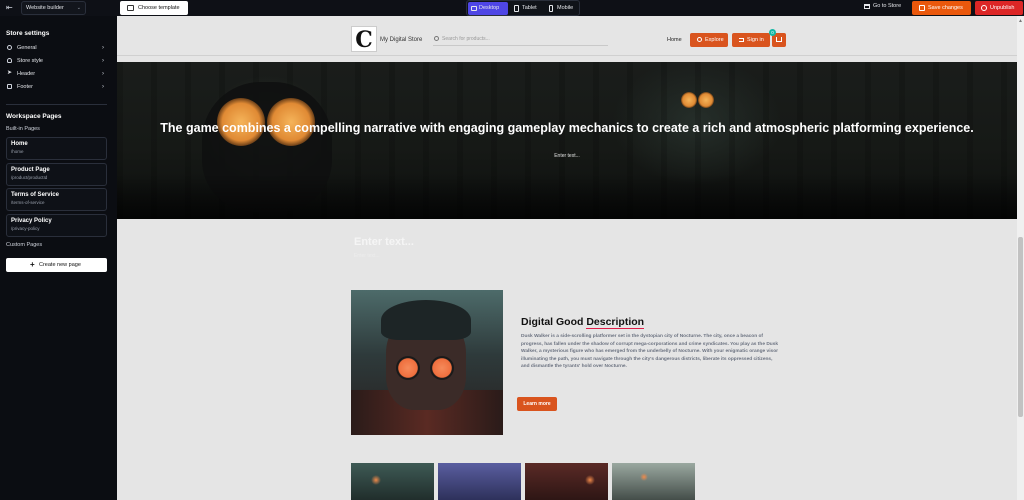 The image size is (1024, 500). I want to click on save-icon, so click(922, 8).